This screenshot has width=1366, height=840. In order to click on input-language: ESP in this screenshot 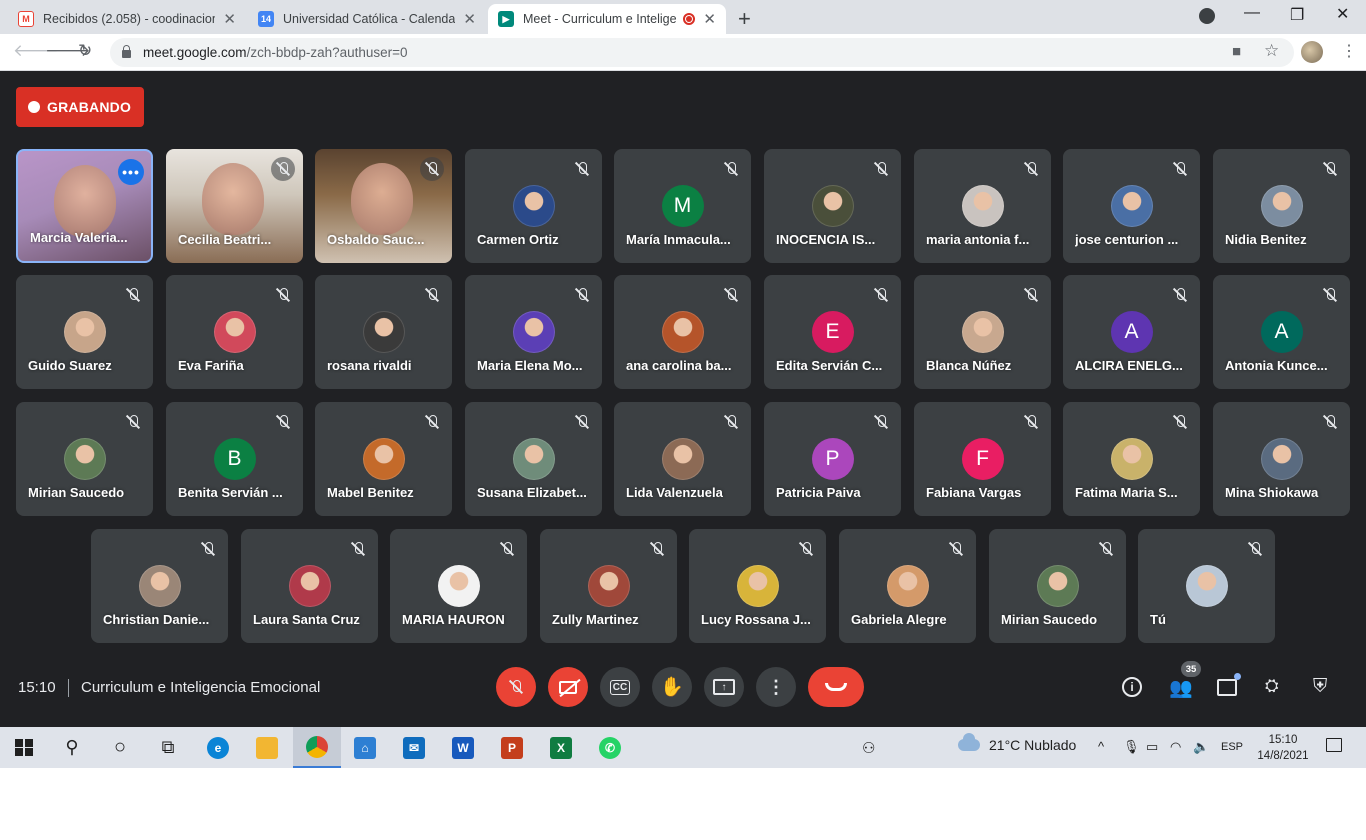, I will do `click(1232, 747)`.